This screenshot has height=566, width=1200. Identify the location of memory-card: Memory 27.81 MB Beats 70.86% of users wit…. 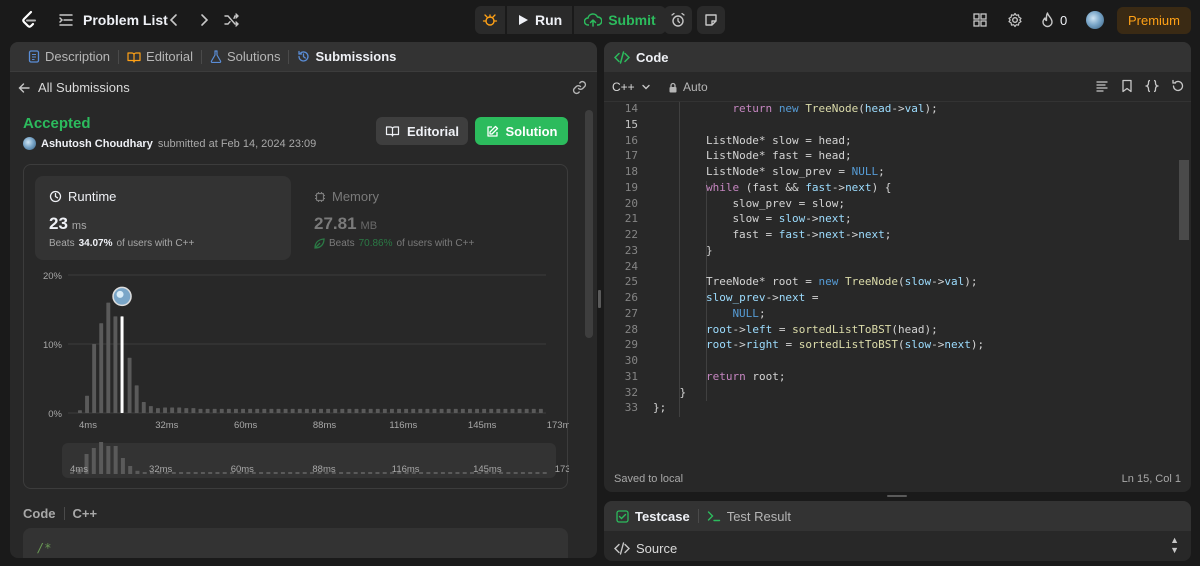
(428, 218).